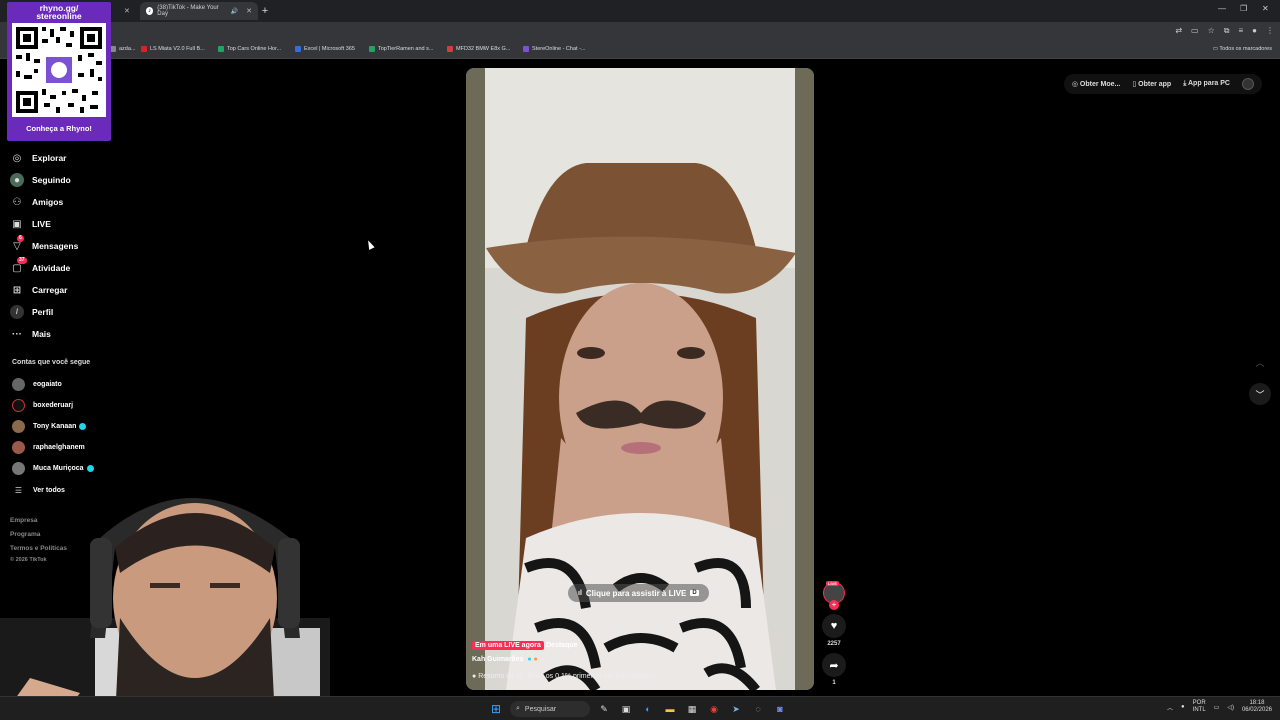 This screenshot has height=720, width=1280. I want to click on following-account: Tony Kanaan, so click(49, 426).